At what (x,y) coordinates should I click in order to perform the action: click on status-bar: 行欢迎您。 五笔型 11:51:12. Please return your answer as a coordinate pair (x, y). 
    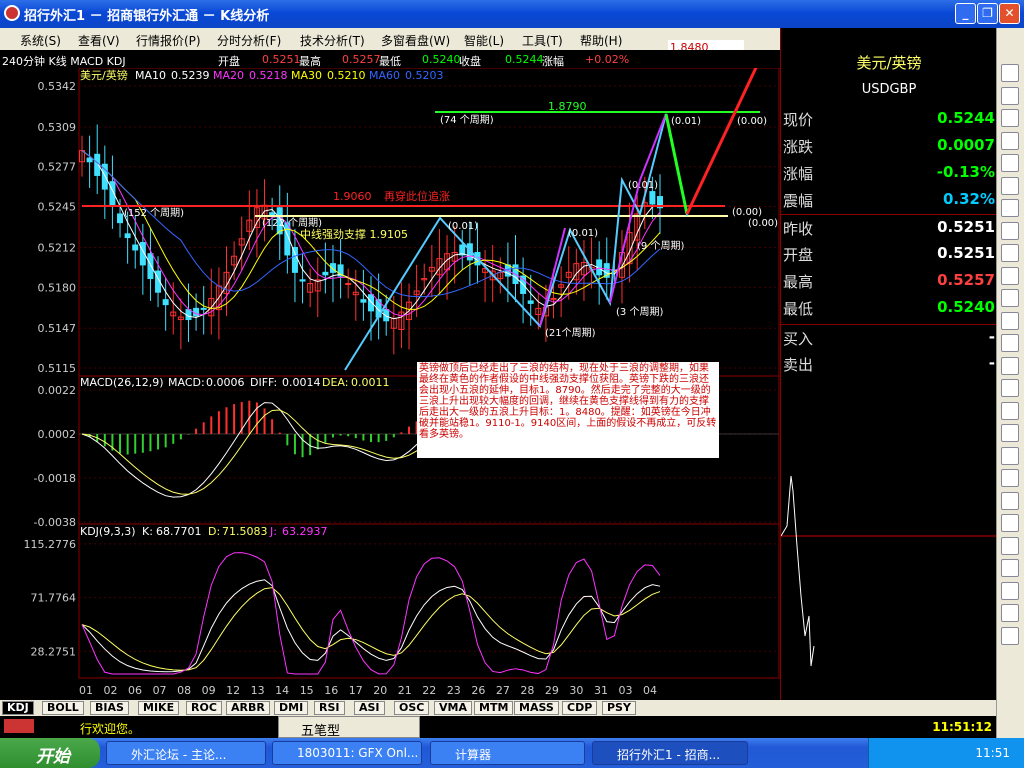
    Looking at the image, I should click on (498, 727).